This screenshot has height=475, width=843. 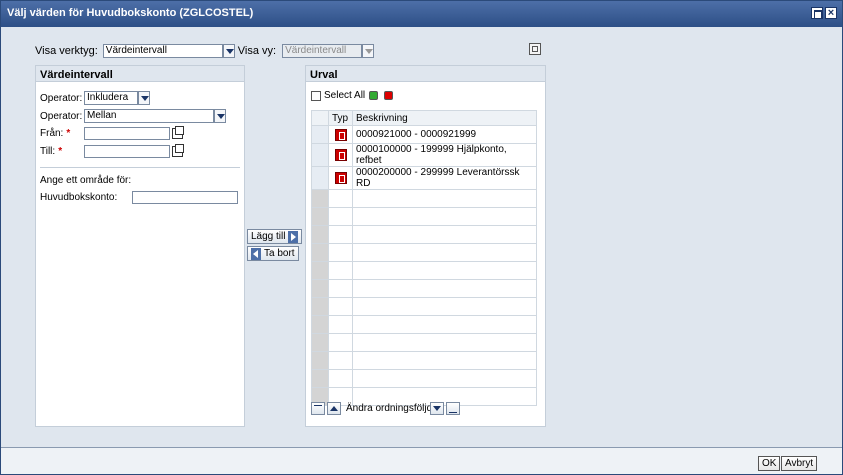 I want to click on visa-verktyg-select: Värdeintervall, so click(x=162, y=51).